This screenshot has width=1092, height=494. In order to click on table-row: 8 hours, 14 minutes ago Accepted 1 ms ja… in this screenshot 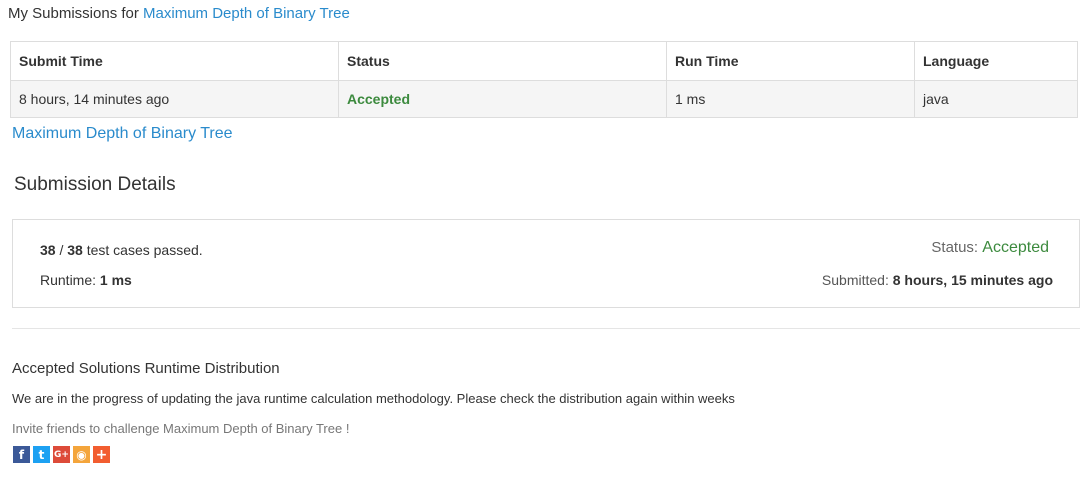, I will do `click(544, 99)`.